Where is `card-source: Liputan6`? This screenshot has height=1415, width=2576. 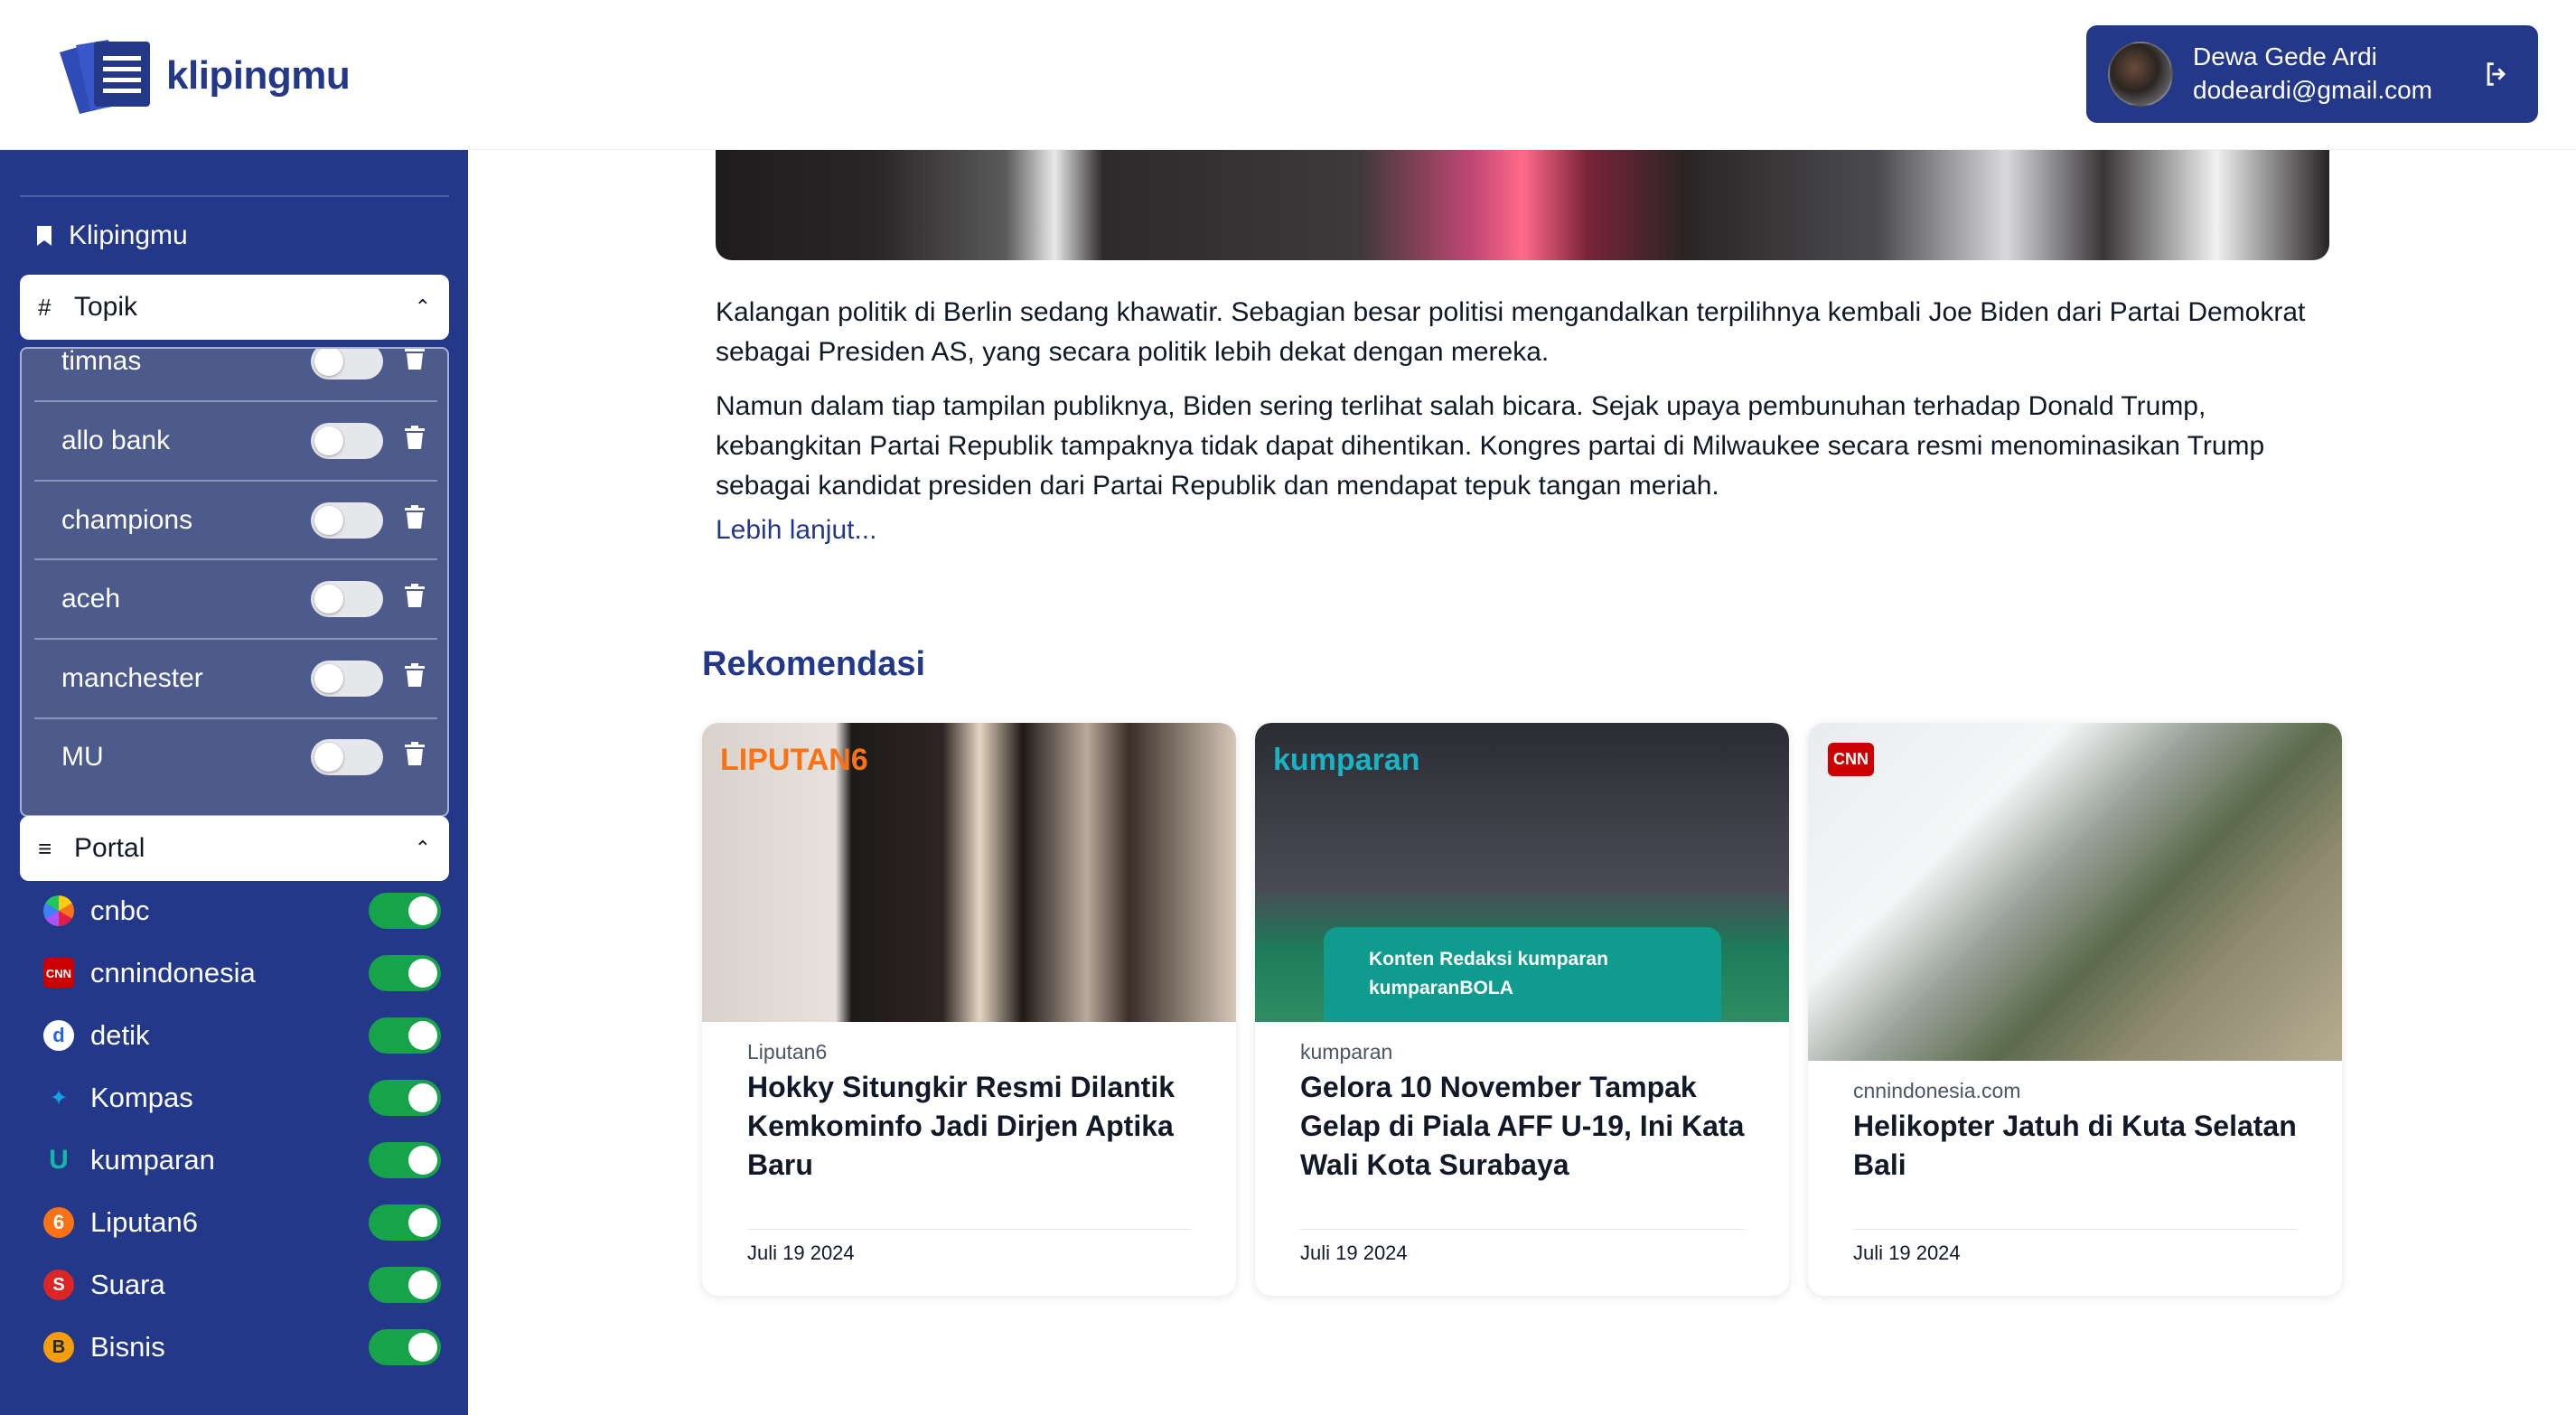 card-source: Liputan6 is located at coordinates (787, 1052).